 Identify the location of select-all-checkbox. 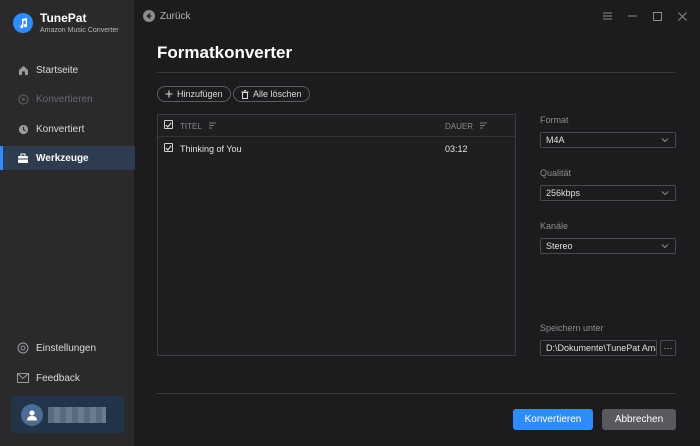
(168, 124).